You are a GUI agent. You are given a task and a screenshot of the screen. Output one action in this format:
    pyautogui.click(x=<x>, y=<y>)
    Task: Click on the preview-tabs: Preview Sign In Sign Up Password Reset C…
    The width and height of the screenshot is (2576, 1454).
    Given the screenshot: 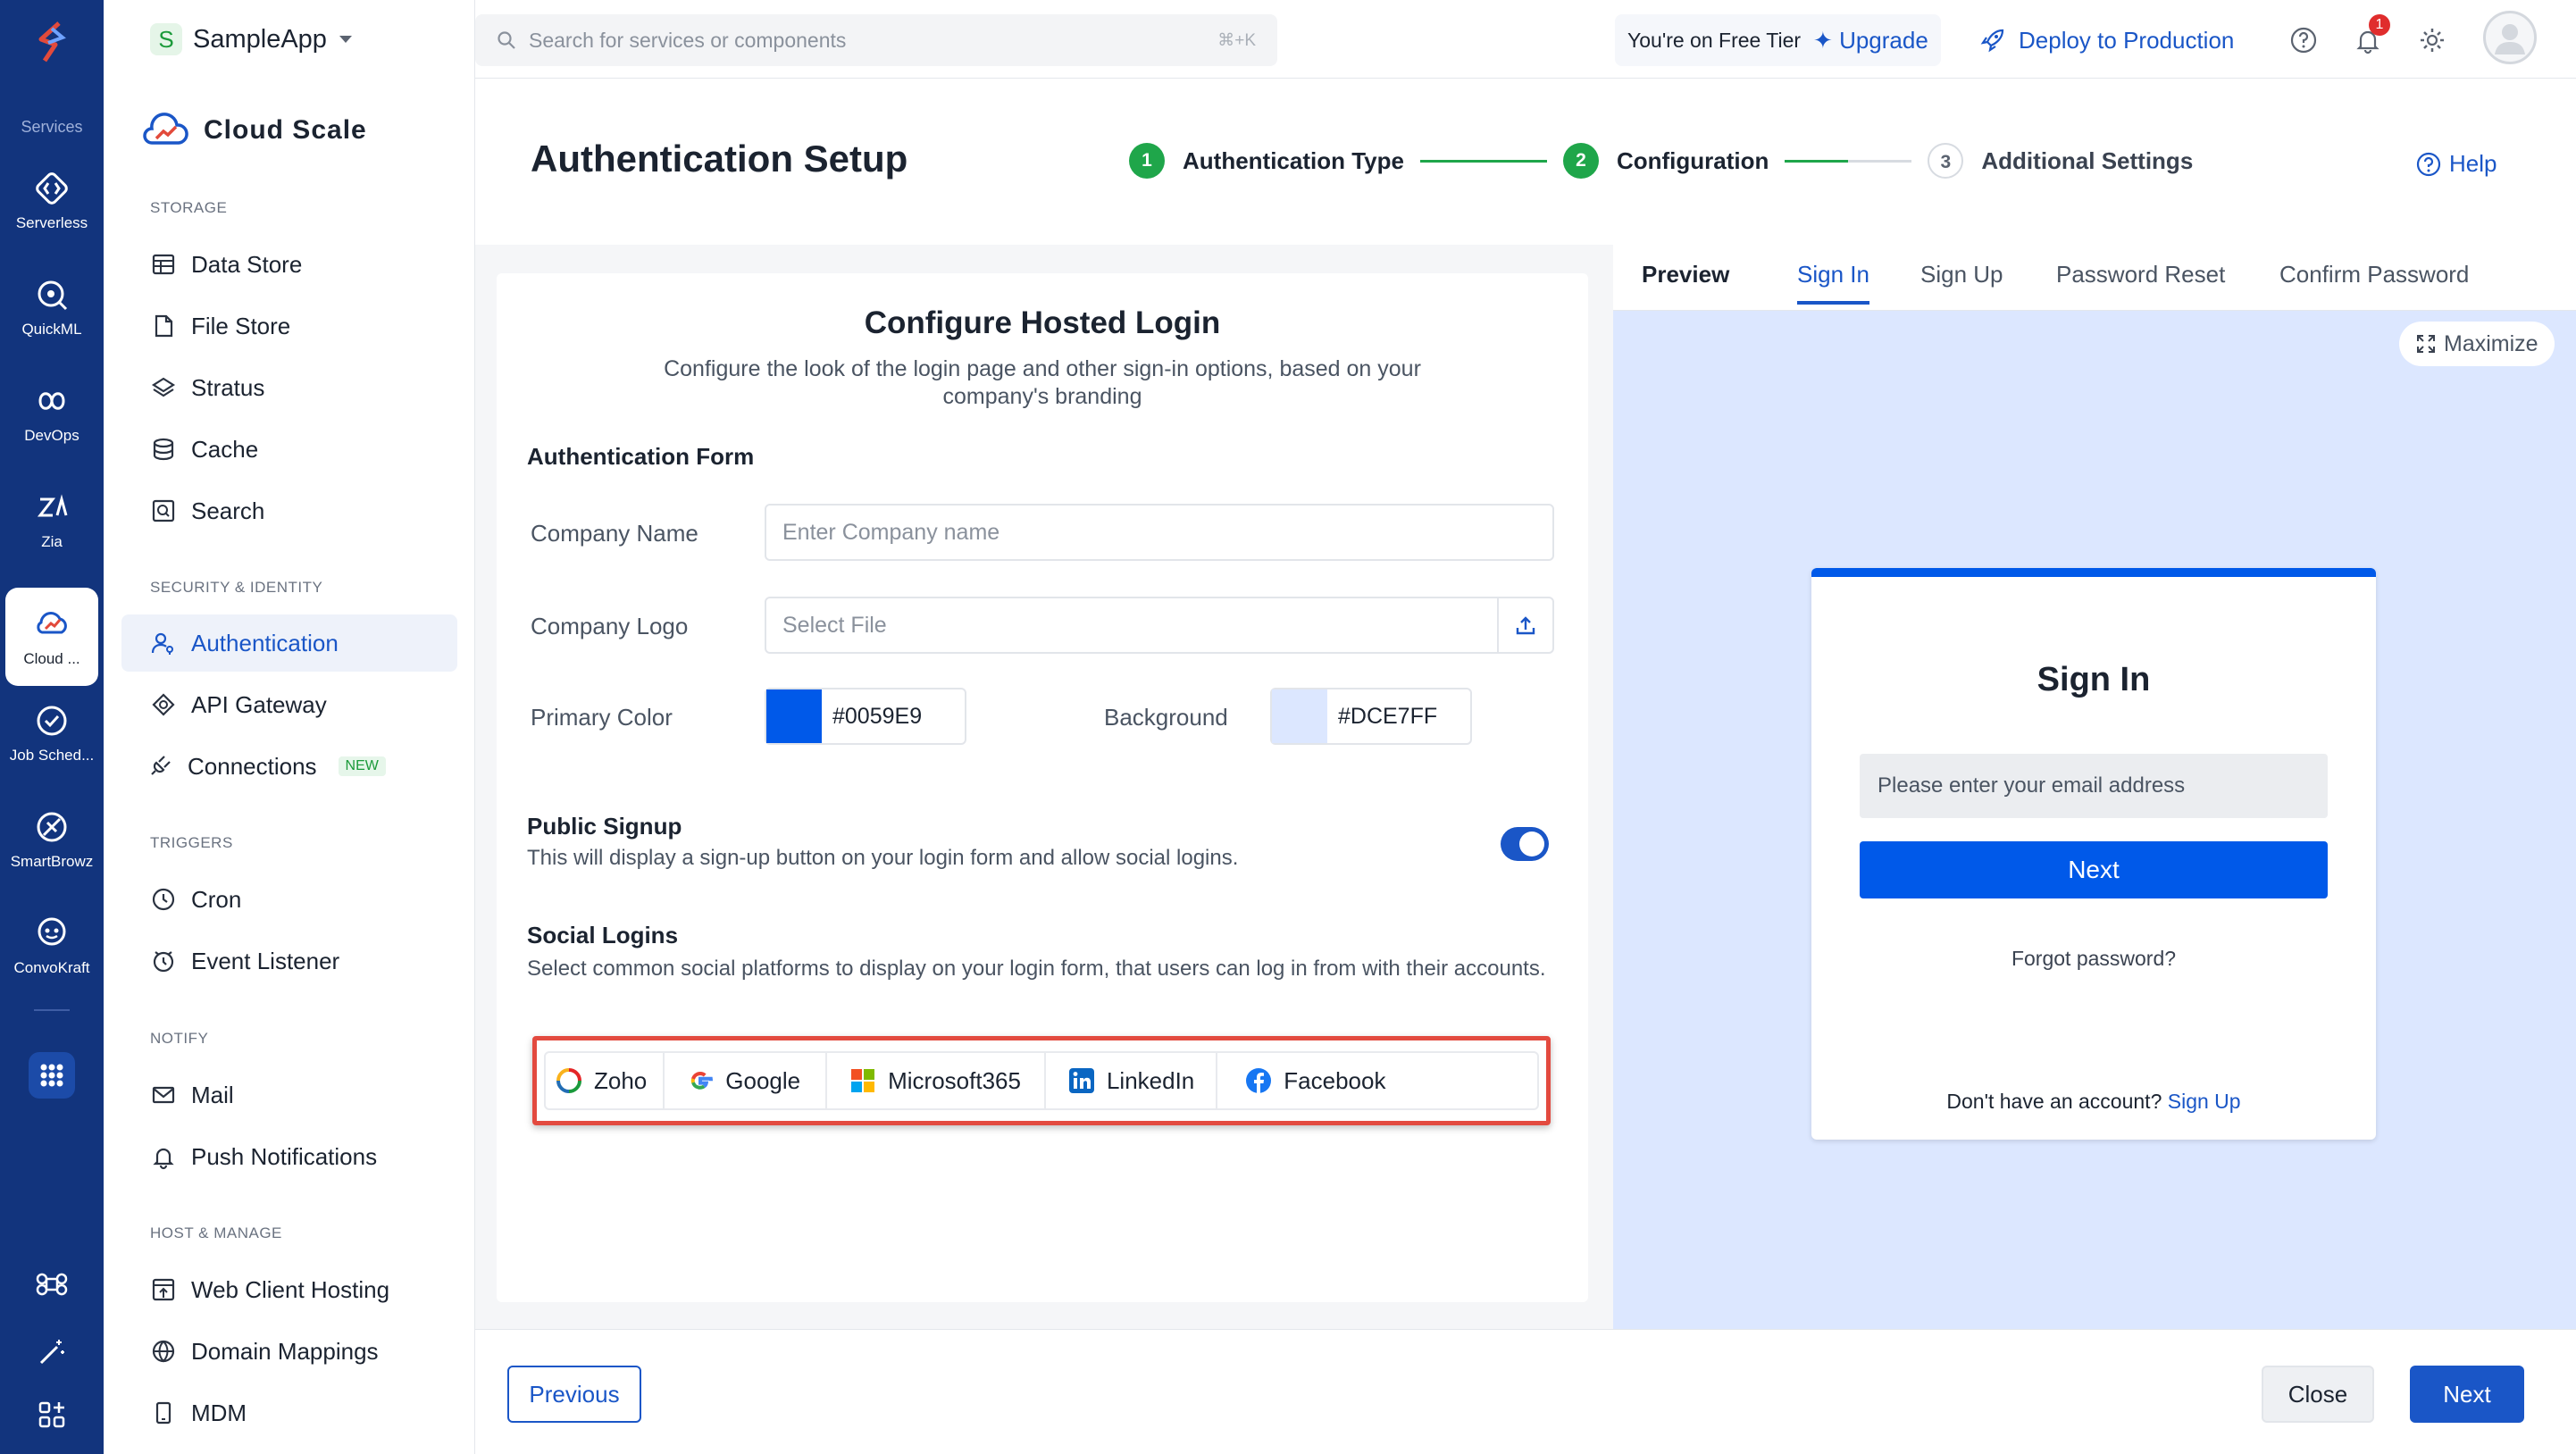 What is the action you would take?
    pyautogui.click(x=2094, y=278)
    